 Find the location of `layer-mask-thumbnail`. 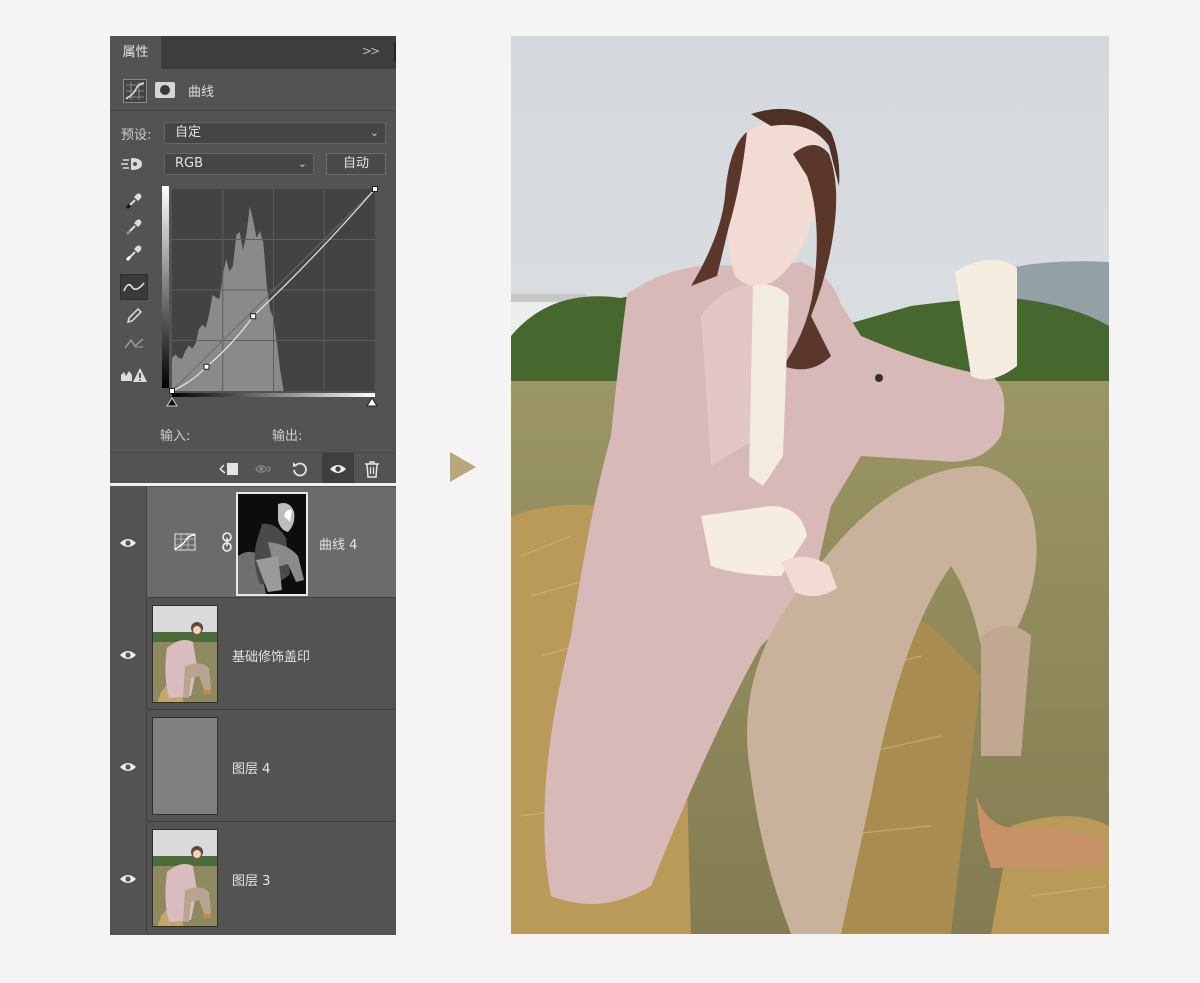

layer-mask-thumbnail is located at coordinates (272, 544).